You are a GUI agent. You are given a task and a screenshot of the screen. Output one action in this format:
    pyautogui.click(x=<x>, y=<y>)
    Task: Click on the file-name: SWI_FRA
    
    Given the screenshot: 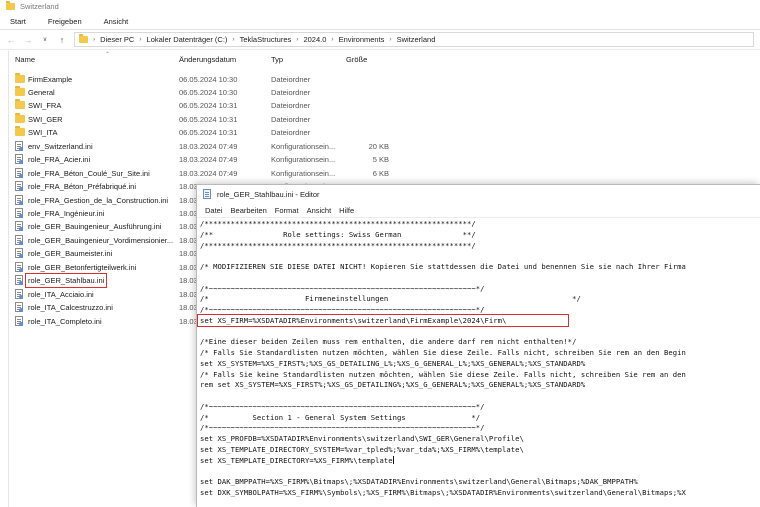 What is the action you would take?
    pyautogui.click(x=45, y=106)
    